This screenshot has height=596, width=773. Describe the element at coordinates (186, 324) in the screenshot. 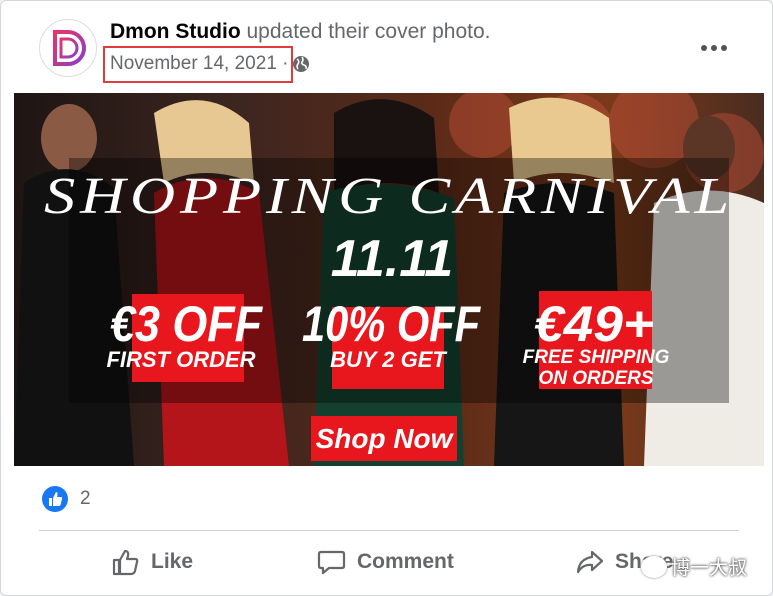

I see `offer-1-value: €3 OFF` at that location.